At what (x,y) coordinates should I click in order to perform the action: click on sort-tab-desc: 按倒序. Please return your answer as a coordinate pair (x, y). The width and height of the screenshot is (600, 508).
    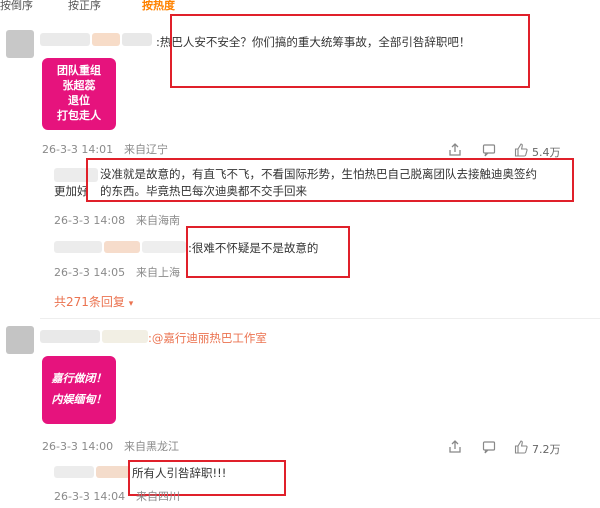
    Looking at the image, I should click on (16, 6).